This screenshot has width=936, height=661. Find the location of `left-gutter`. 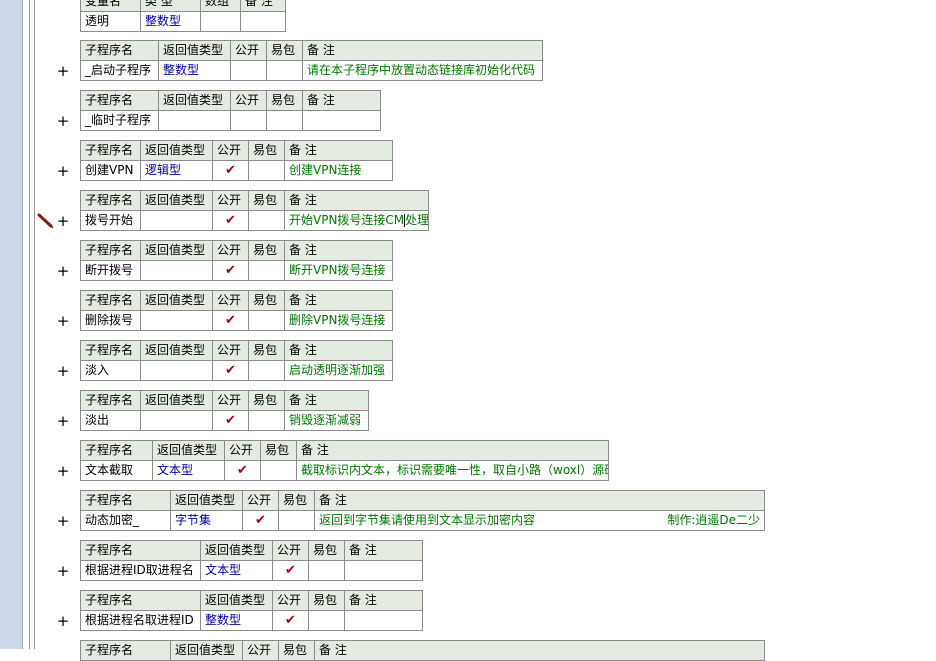

left-gutter is located at coordinates (11, 324).